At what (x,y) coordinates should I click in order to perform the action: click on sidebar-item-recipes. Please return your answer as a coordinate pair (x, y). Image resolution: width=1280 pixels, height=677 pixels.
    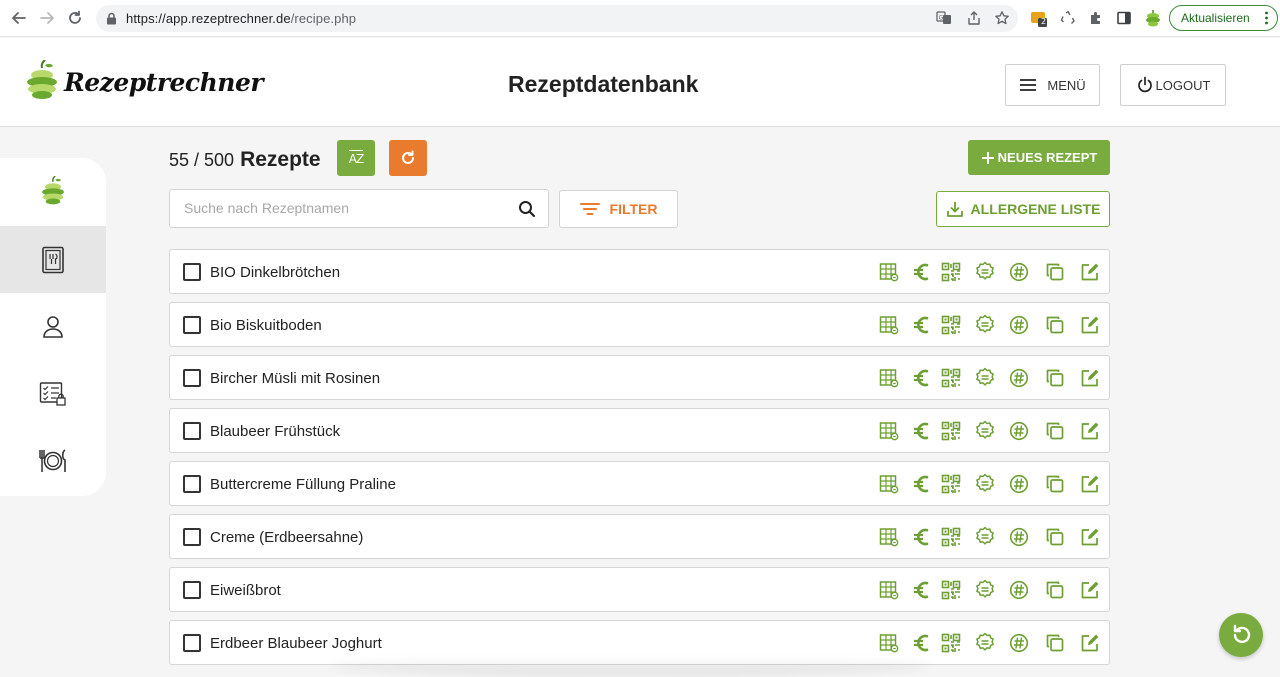
    Looking at the image, I should click on (53, 259).